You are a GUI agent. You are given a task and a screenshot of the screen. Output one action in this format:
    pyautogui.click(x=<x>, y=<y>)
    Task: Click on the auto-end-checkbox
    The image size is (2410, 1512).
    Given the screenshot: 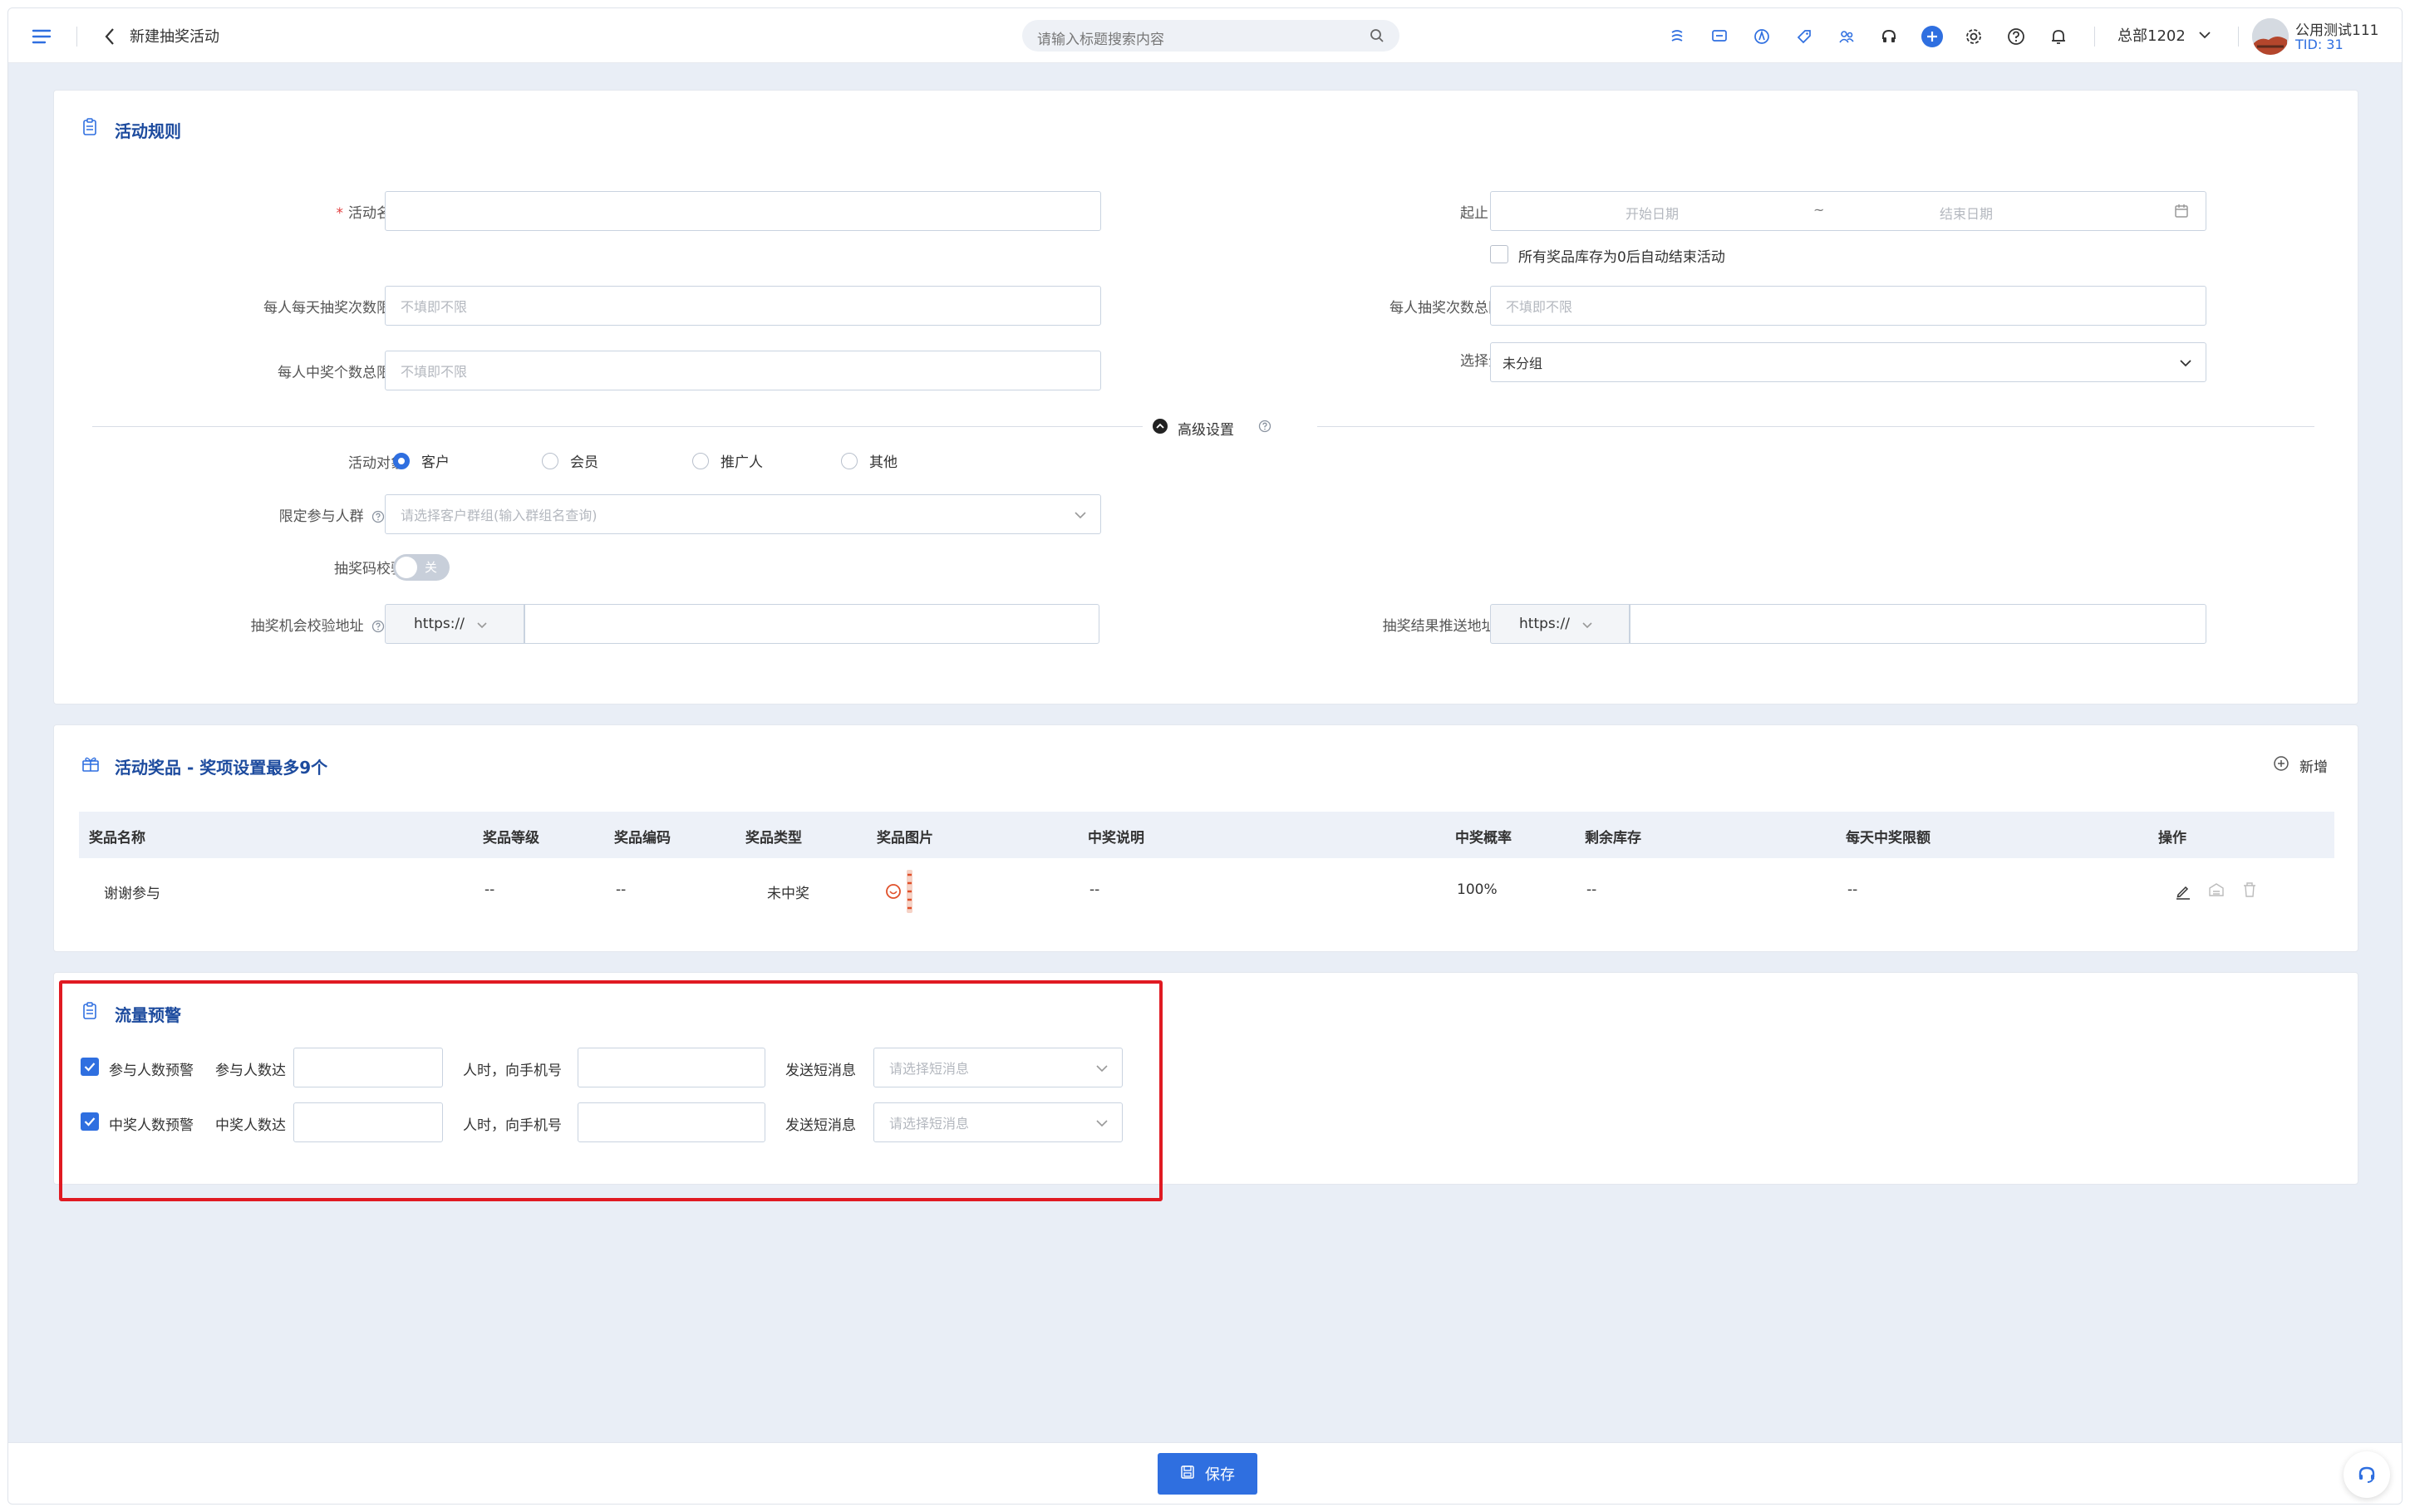 What is the action you would take?
    pyautogui.click(x=1499, y=254)
    